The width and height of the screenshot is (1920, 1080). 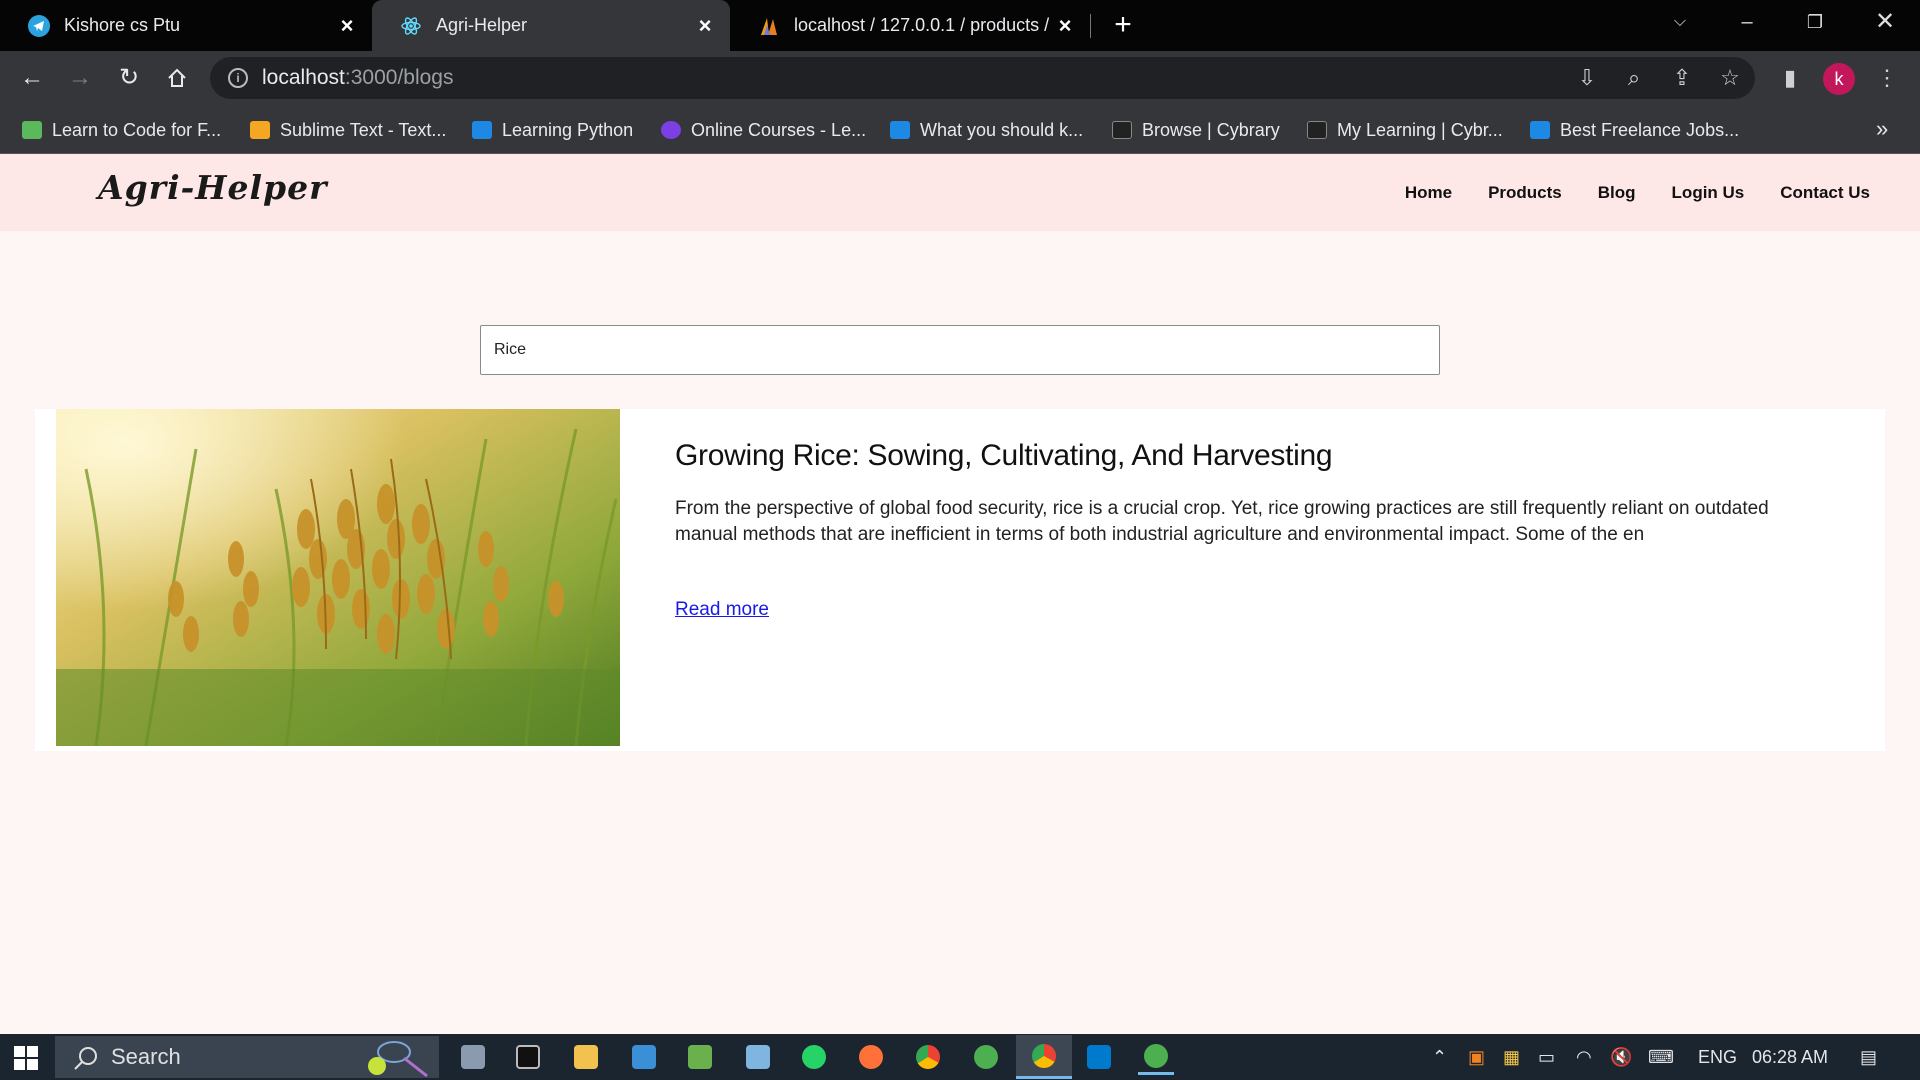 What do you see at coordinates (551, 25) in the screenshot?
I see `tab-agri-helper: Agri-Helper ×` at bounding box center [551, 25].